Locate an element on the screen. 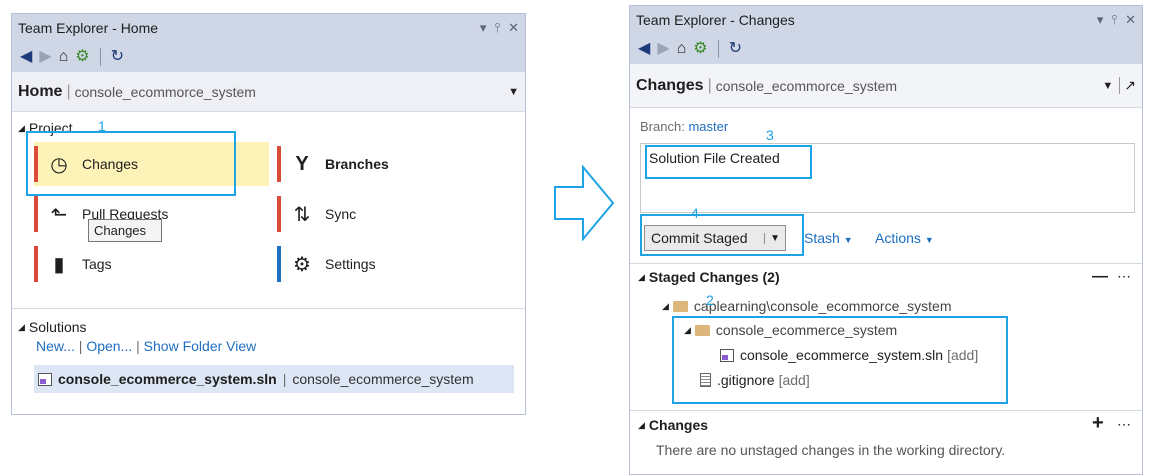 This screenshot has height=475, width=1149. branch-icon: Y is located at coordinates (302, 163).